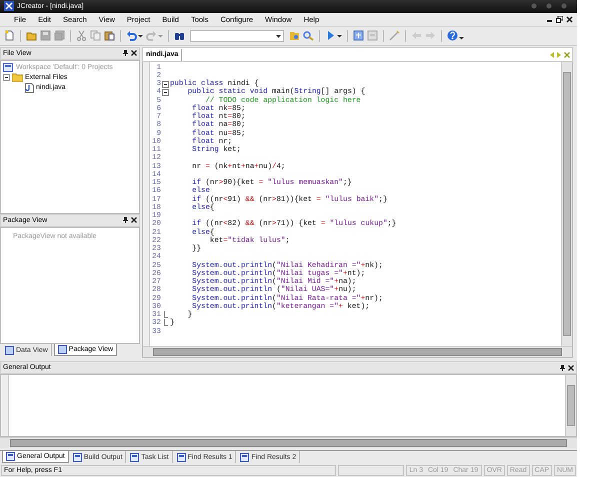 The width and height of the screenshot is (597, 477). I want to click on maximize-button, so click(549, 6).